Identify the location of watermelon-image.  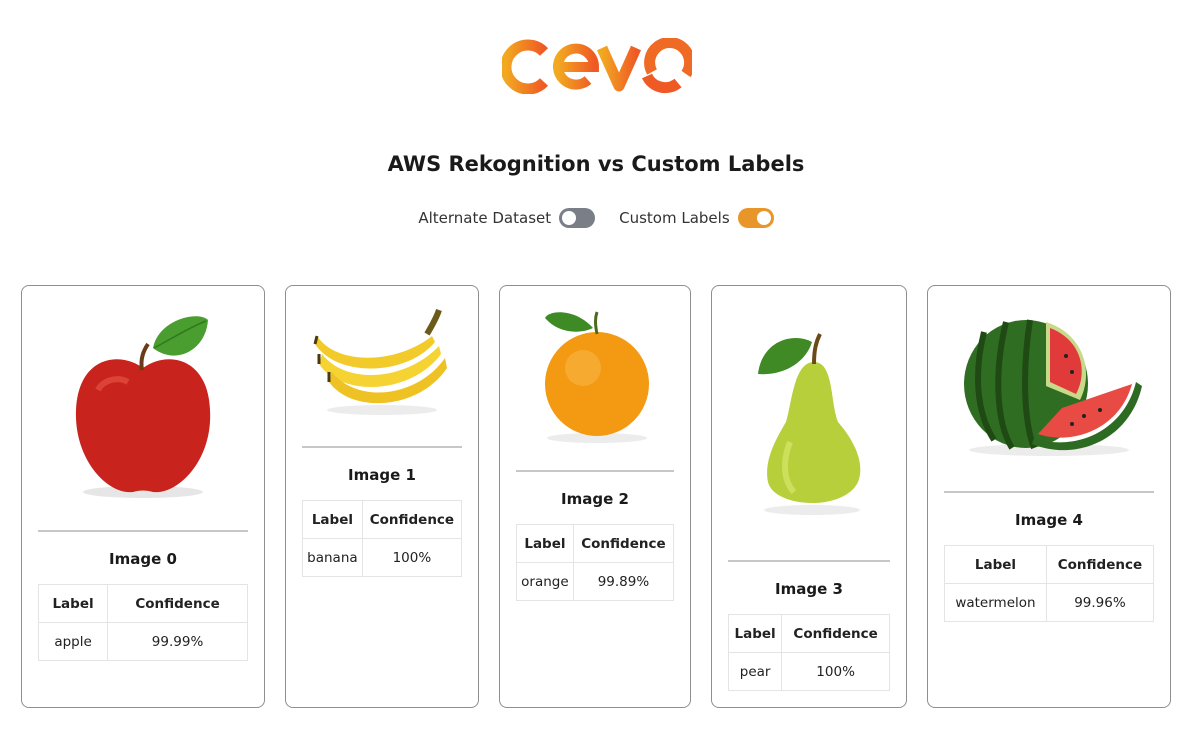
(1053, 387).